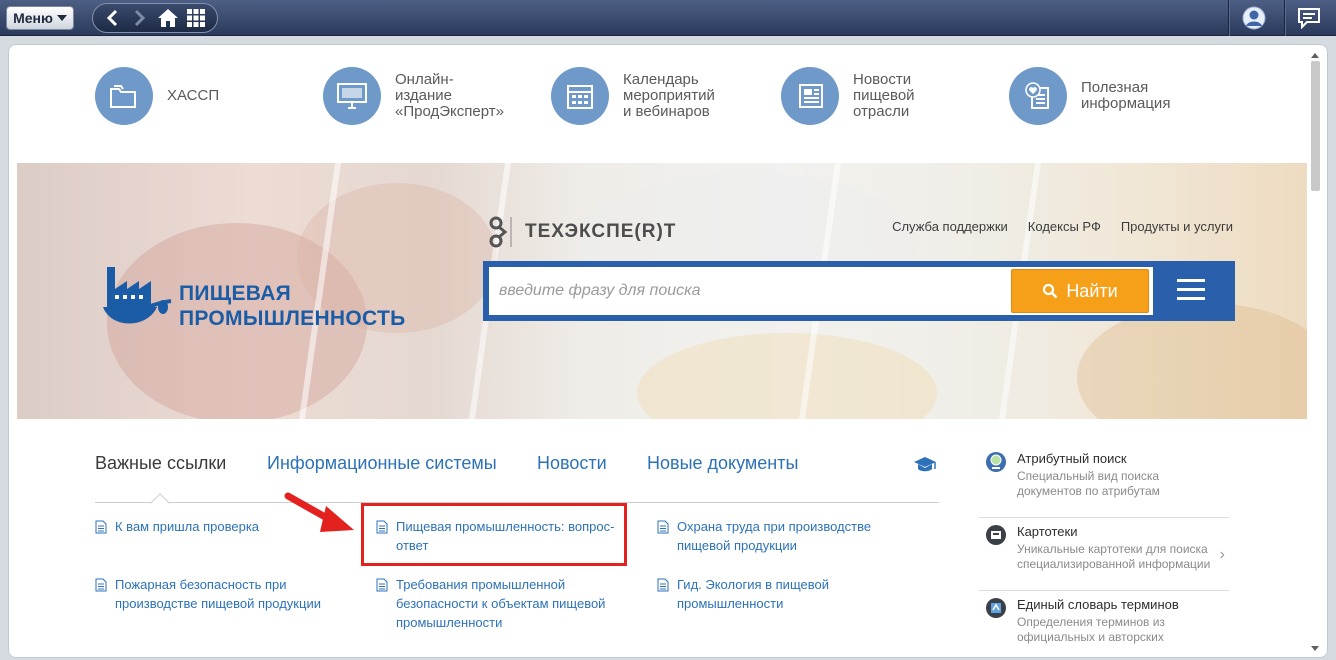 The image size is (1336, 660). Describe the element at coordinates (1192, 290) in the screenshot. I see `hamburger-menu-icon` at that location.